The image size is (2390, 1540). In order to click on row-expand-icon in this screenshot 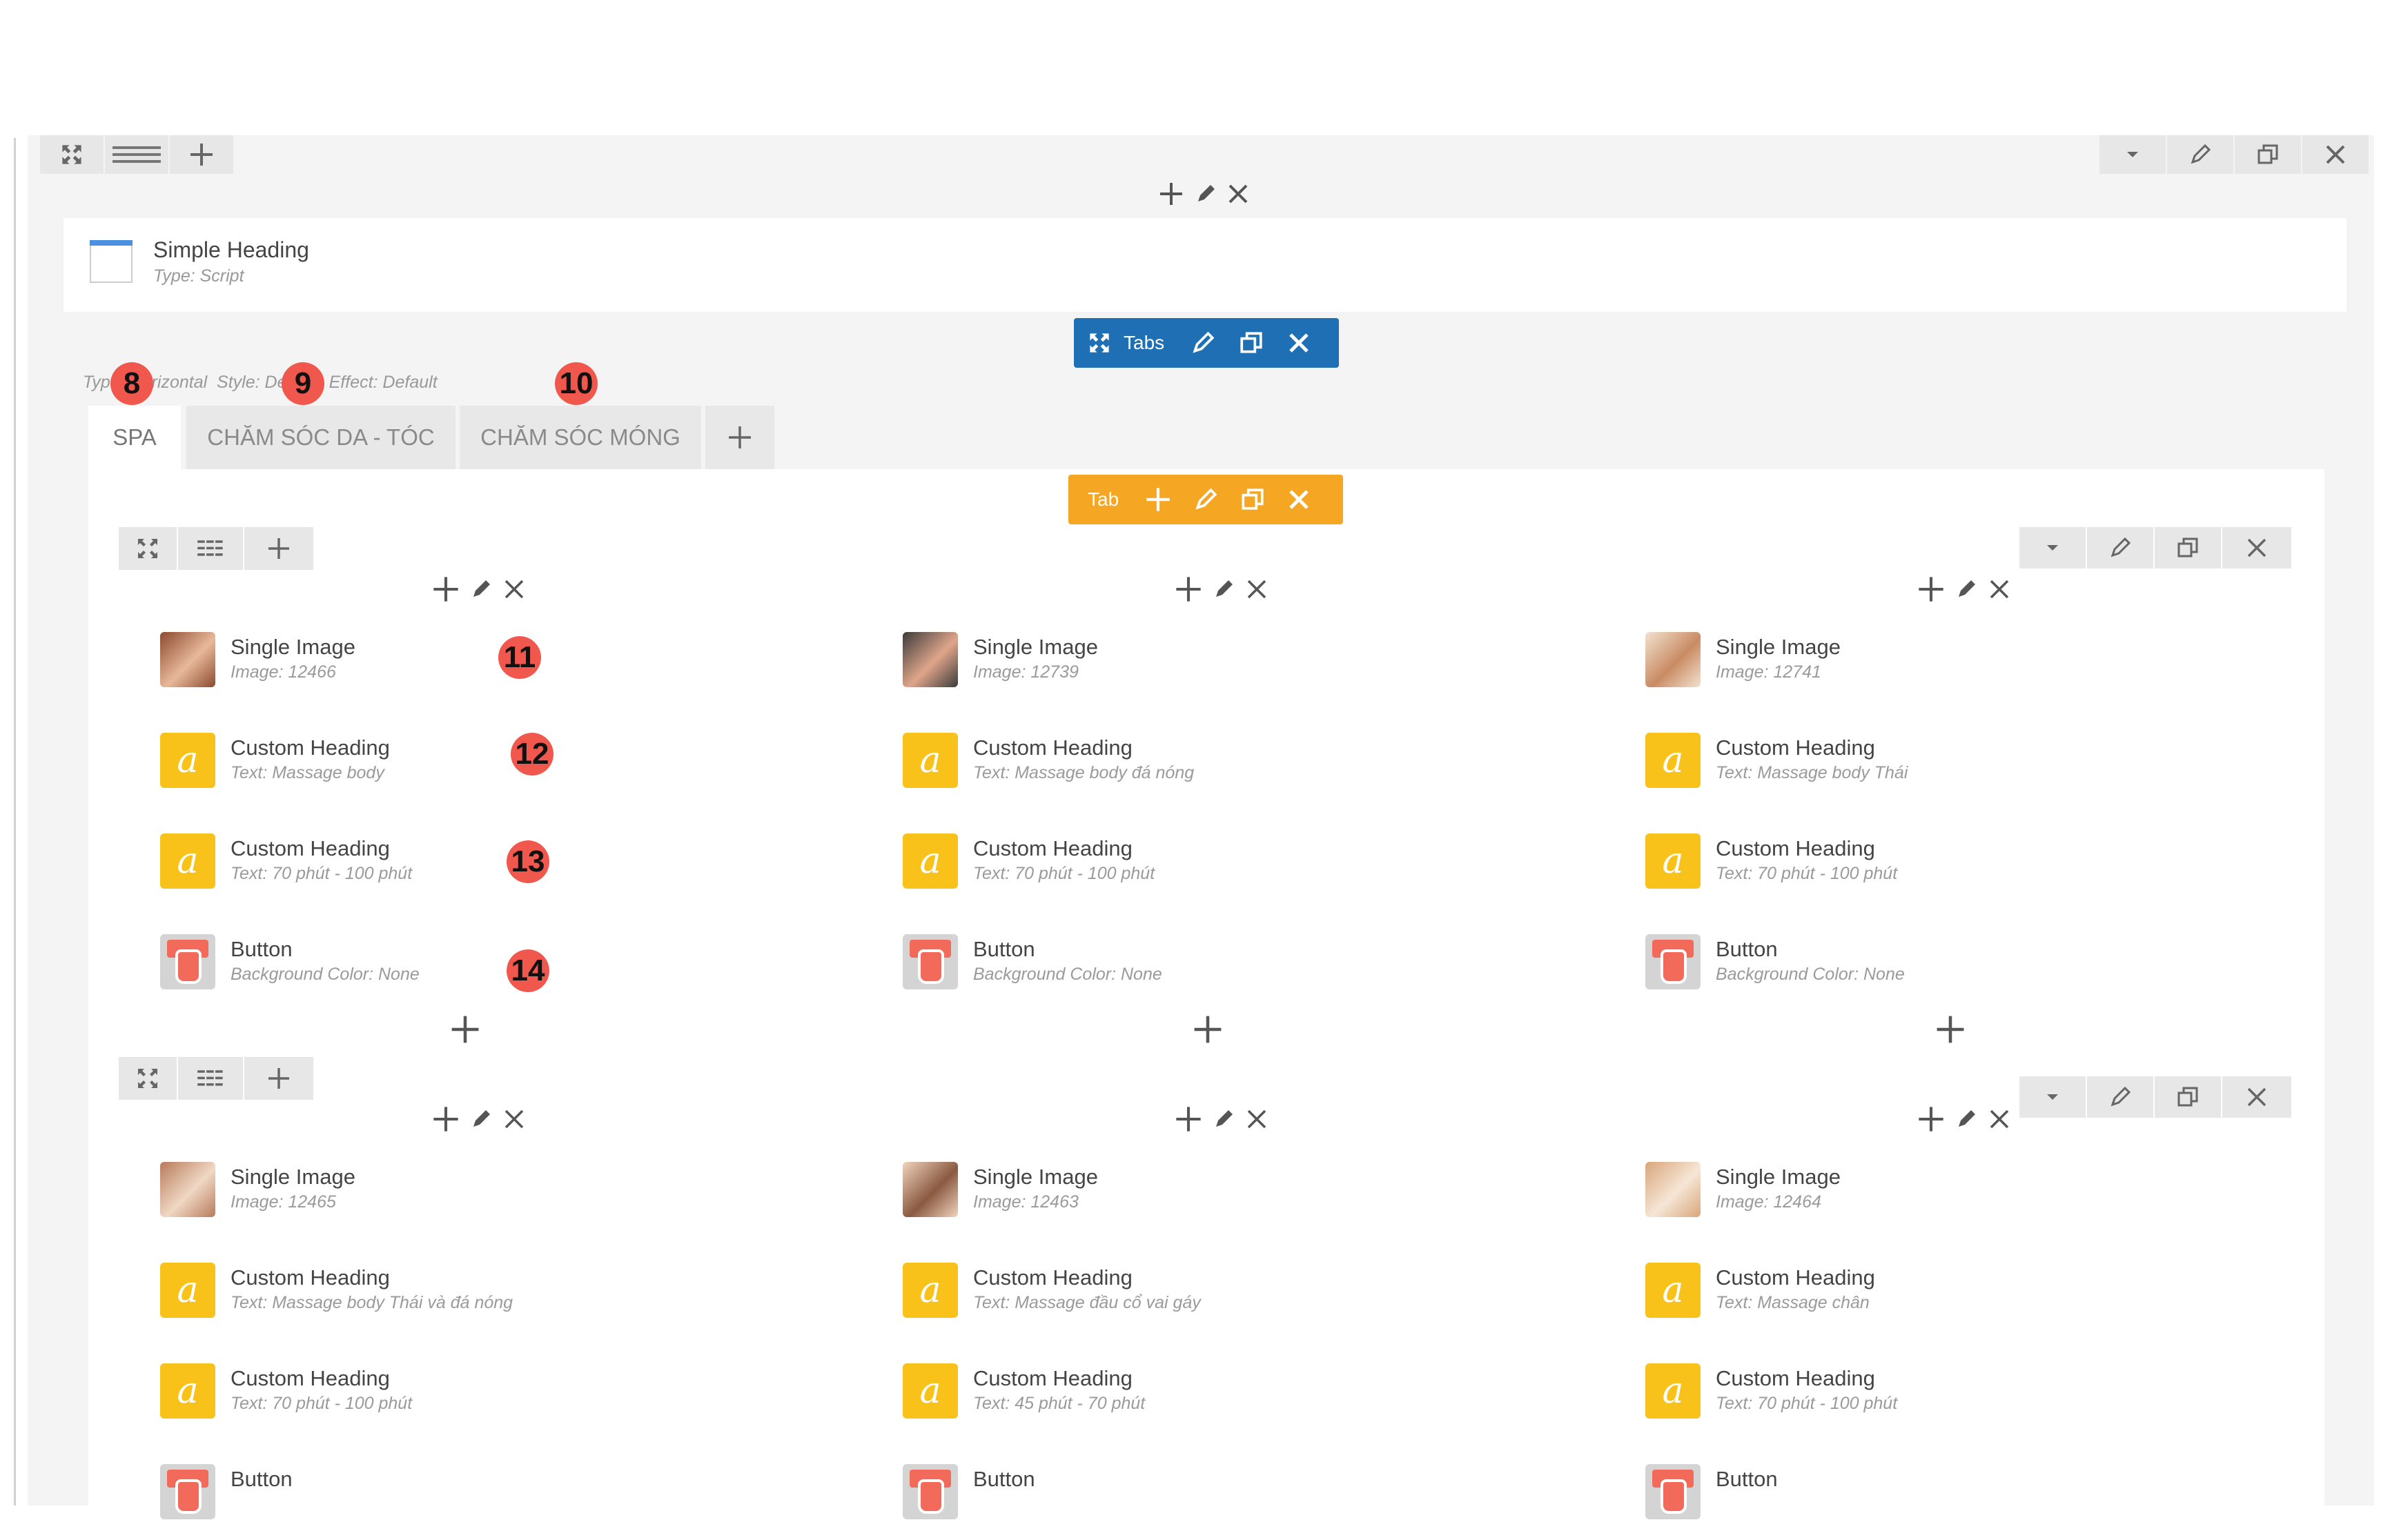, I will do `click(72, 154)`.